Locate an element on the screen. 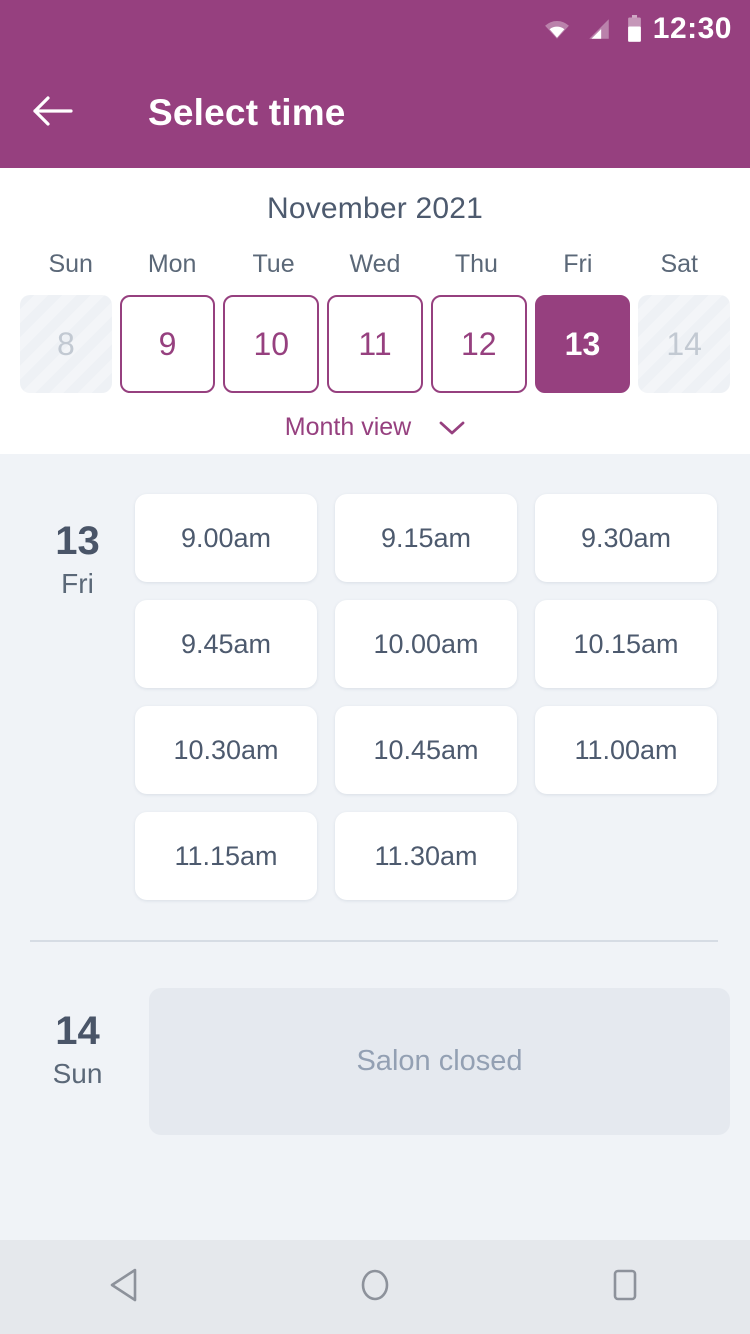  weekday-label-mon: Mon is located at coordinates (172, 264).